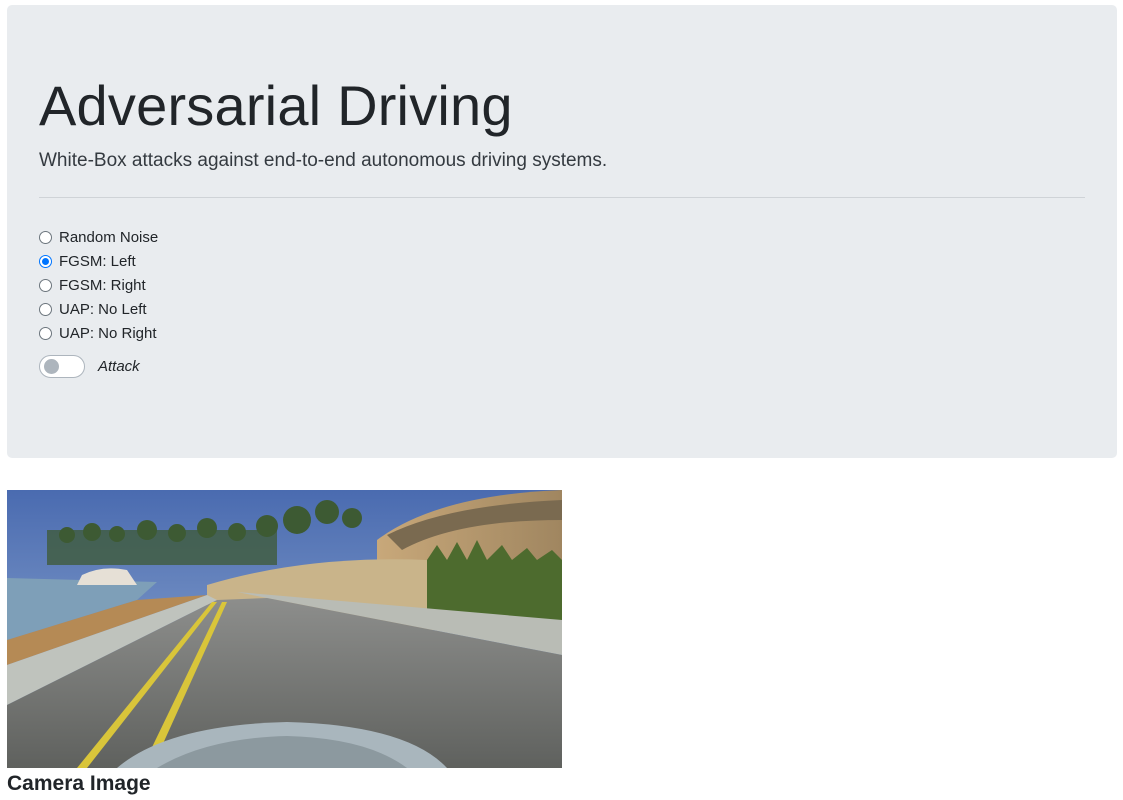  I want to click on radio-option-uap-no-left: UAP: No Left, so click(98, 309).